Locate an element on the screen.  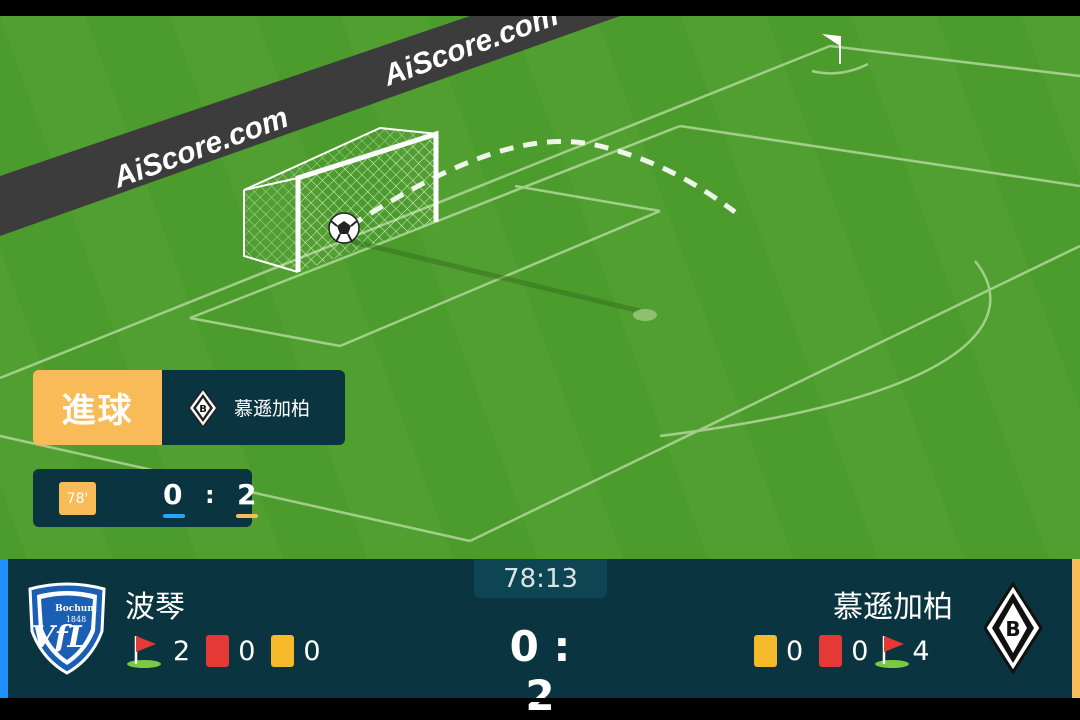
home-crest-letters: VfL is located at coordinates (59, 637).